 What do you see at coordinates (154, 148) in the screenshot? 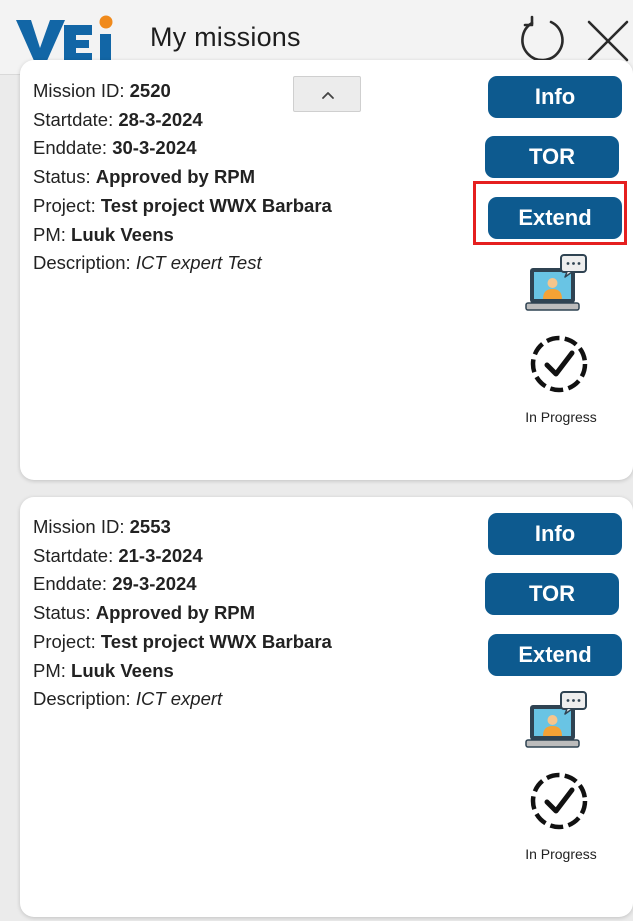
I see `enddate-value: 30-3-2024` at bounding box center [154, 148].